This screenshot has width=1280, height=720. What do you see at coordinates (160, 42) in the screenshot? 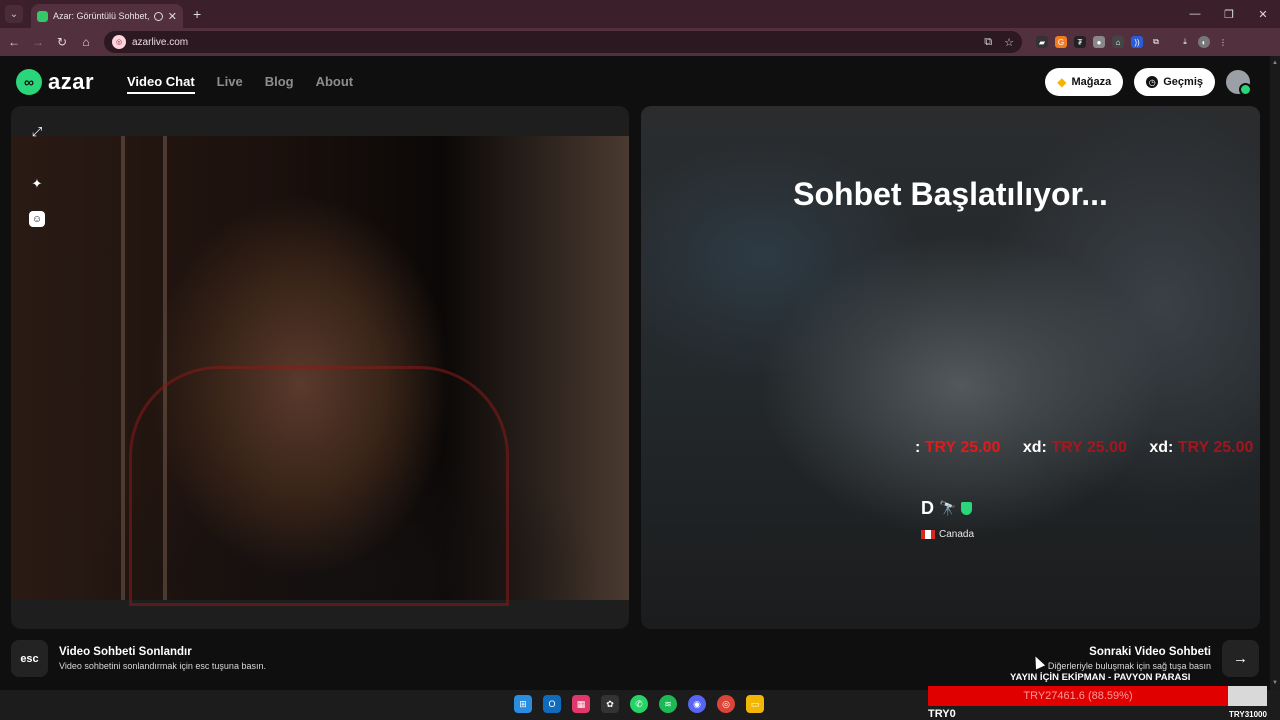
I see `url-text: azarlive.com` at bounding box center [160, 42].